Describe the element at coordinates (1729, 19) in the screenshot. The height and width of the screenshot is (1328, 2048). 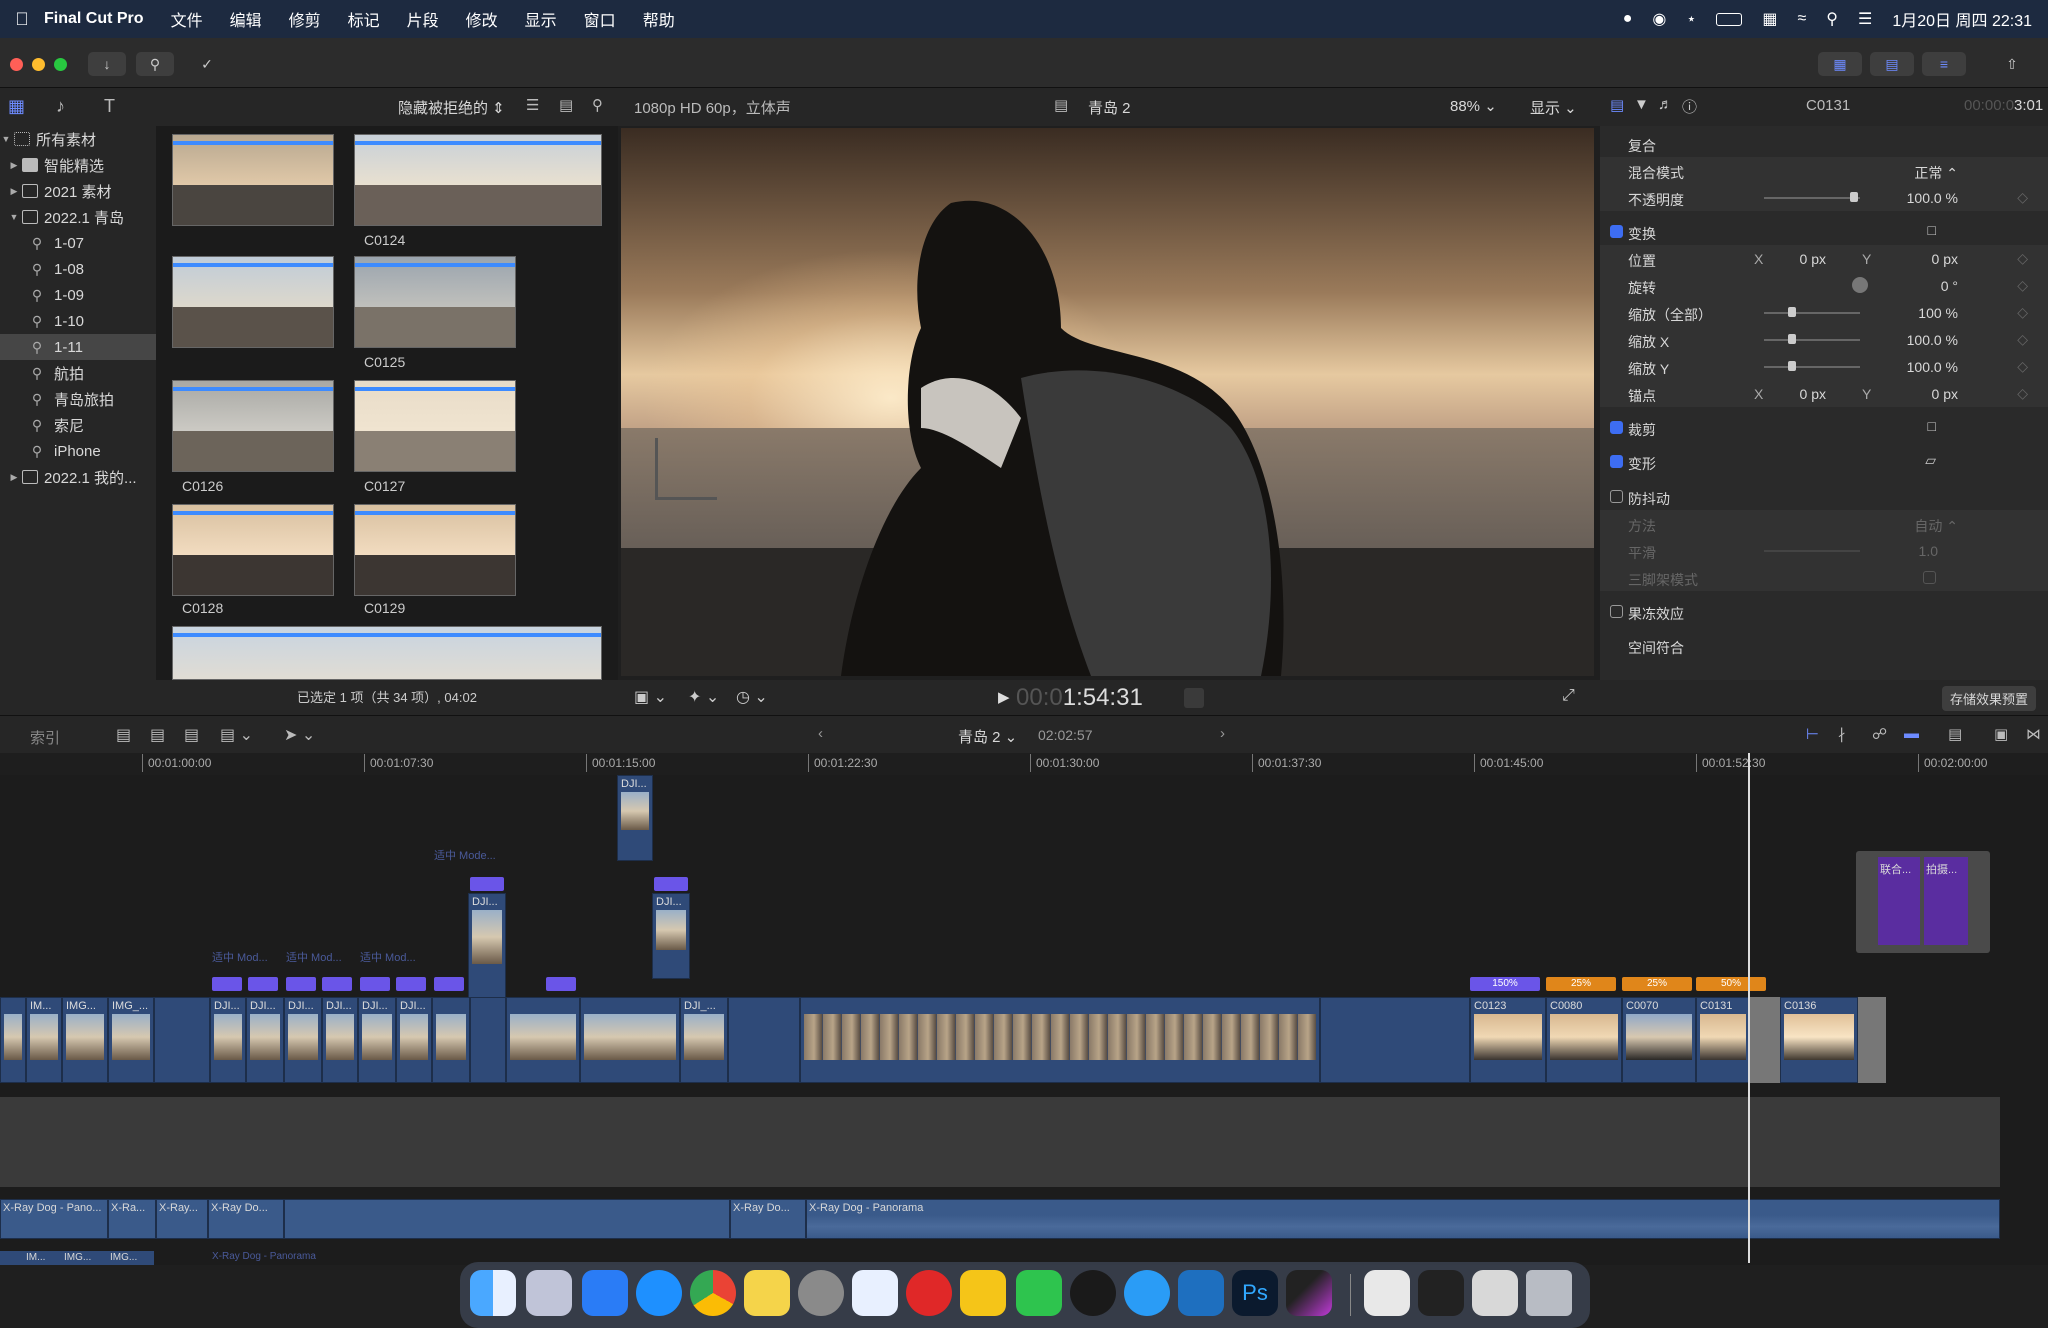
I see `battery-icon` at that location.